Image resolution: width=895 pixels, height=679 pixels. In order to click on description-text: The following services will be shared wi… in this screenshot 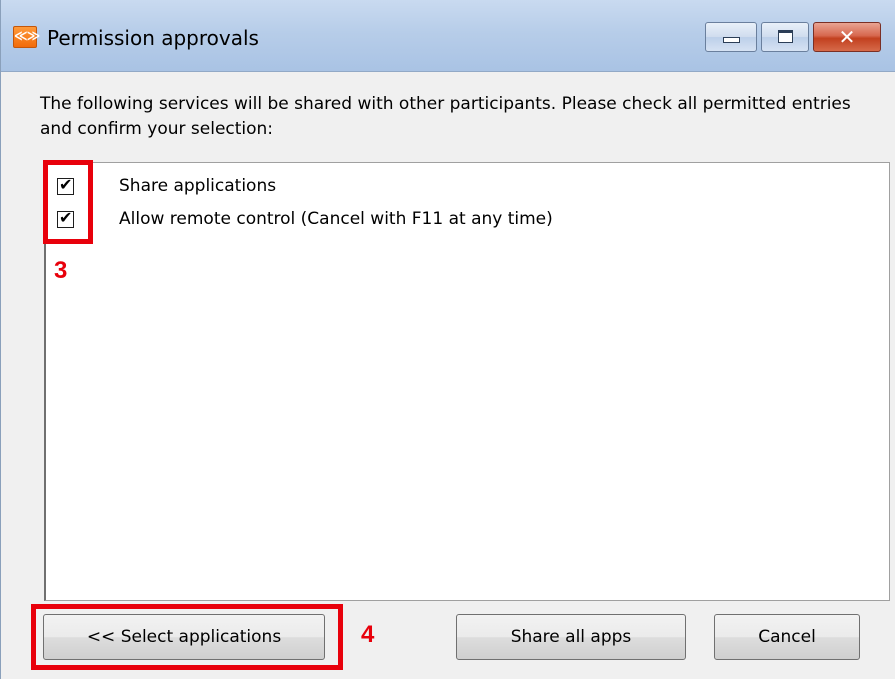, I will do `click(445, 116)`.